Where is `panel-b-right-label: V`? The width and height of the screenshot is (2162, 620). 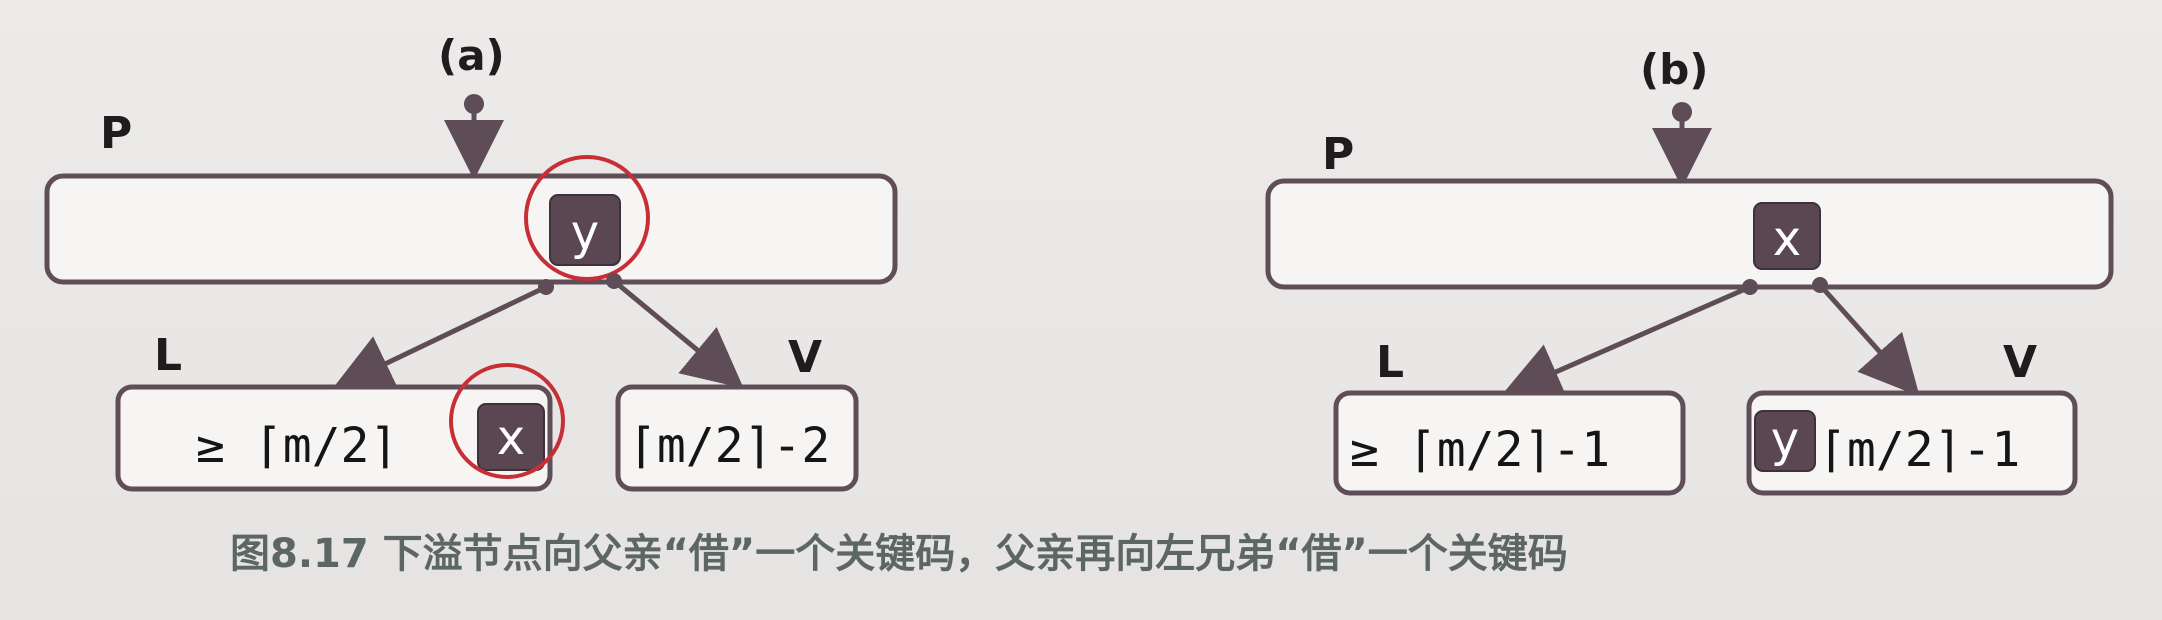
panel-b-right-label: V is located at coordinates (2020, 362).